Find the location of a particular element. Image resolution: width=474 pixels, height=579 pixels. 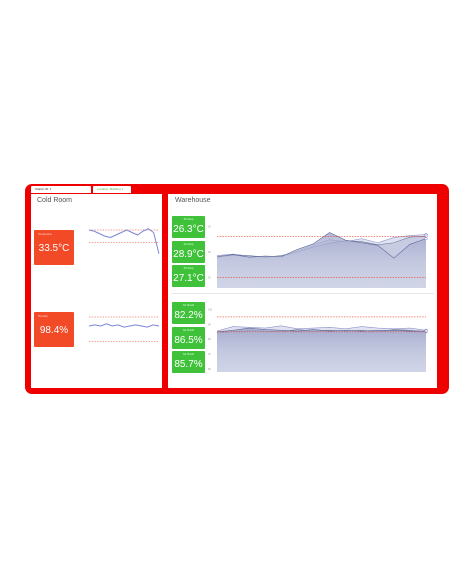

y-tick-label: 30 is located at coordinates (209, 226).